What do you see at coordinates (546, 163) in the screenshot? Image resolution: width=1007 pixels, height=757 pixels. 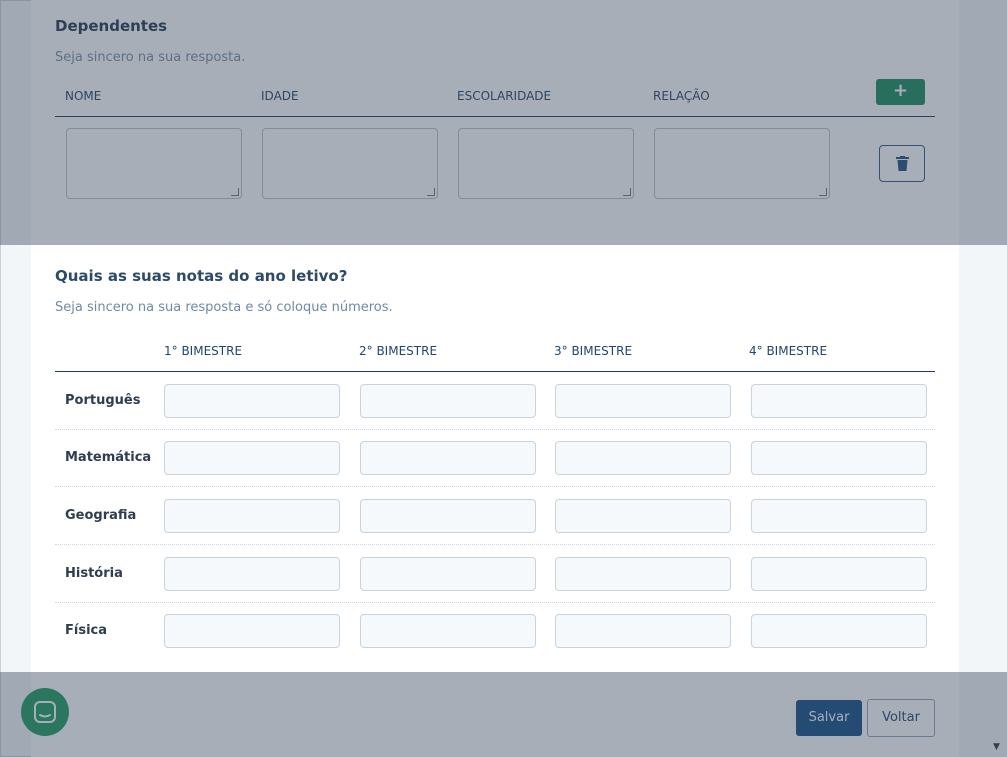 I see `dependent-education-textarea` at bounding box center [546, 163].